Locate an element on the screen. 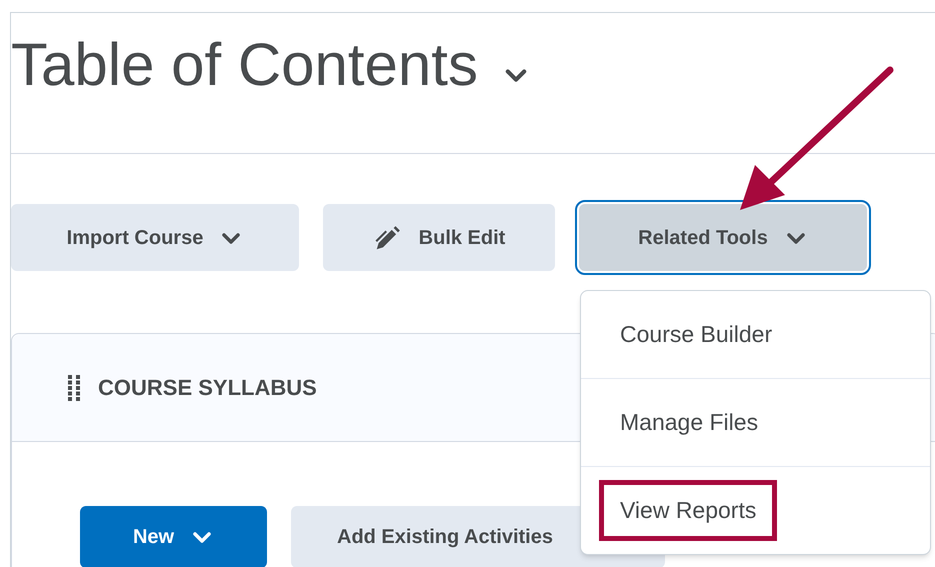  menu-item: Manage Files is located at coordinates (689, 422).